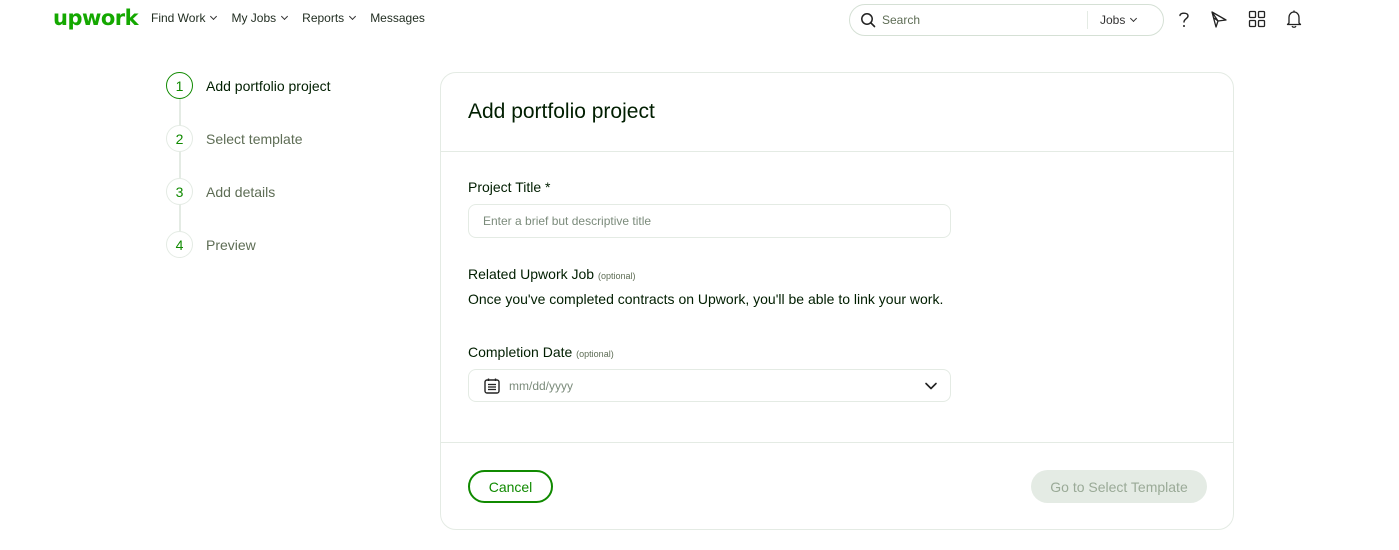 This screenshot has width=1399, height=550. What do you see at coordinates (96, 18) in the screenshot?
I see `upwork-logo: upwork` at bounding box center [96, 18].